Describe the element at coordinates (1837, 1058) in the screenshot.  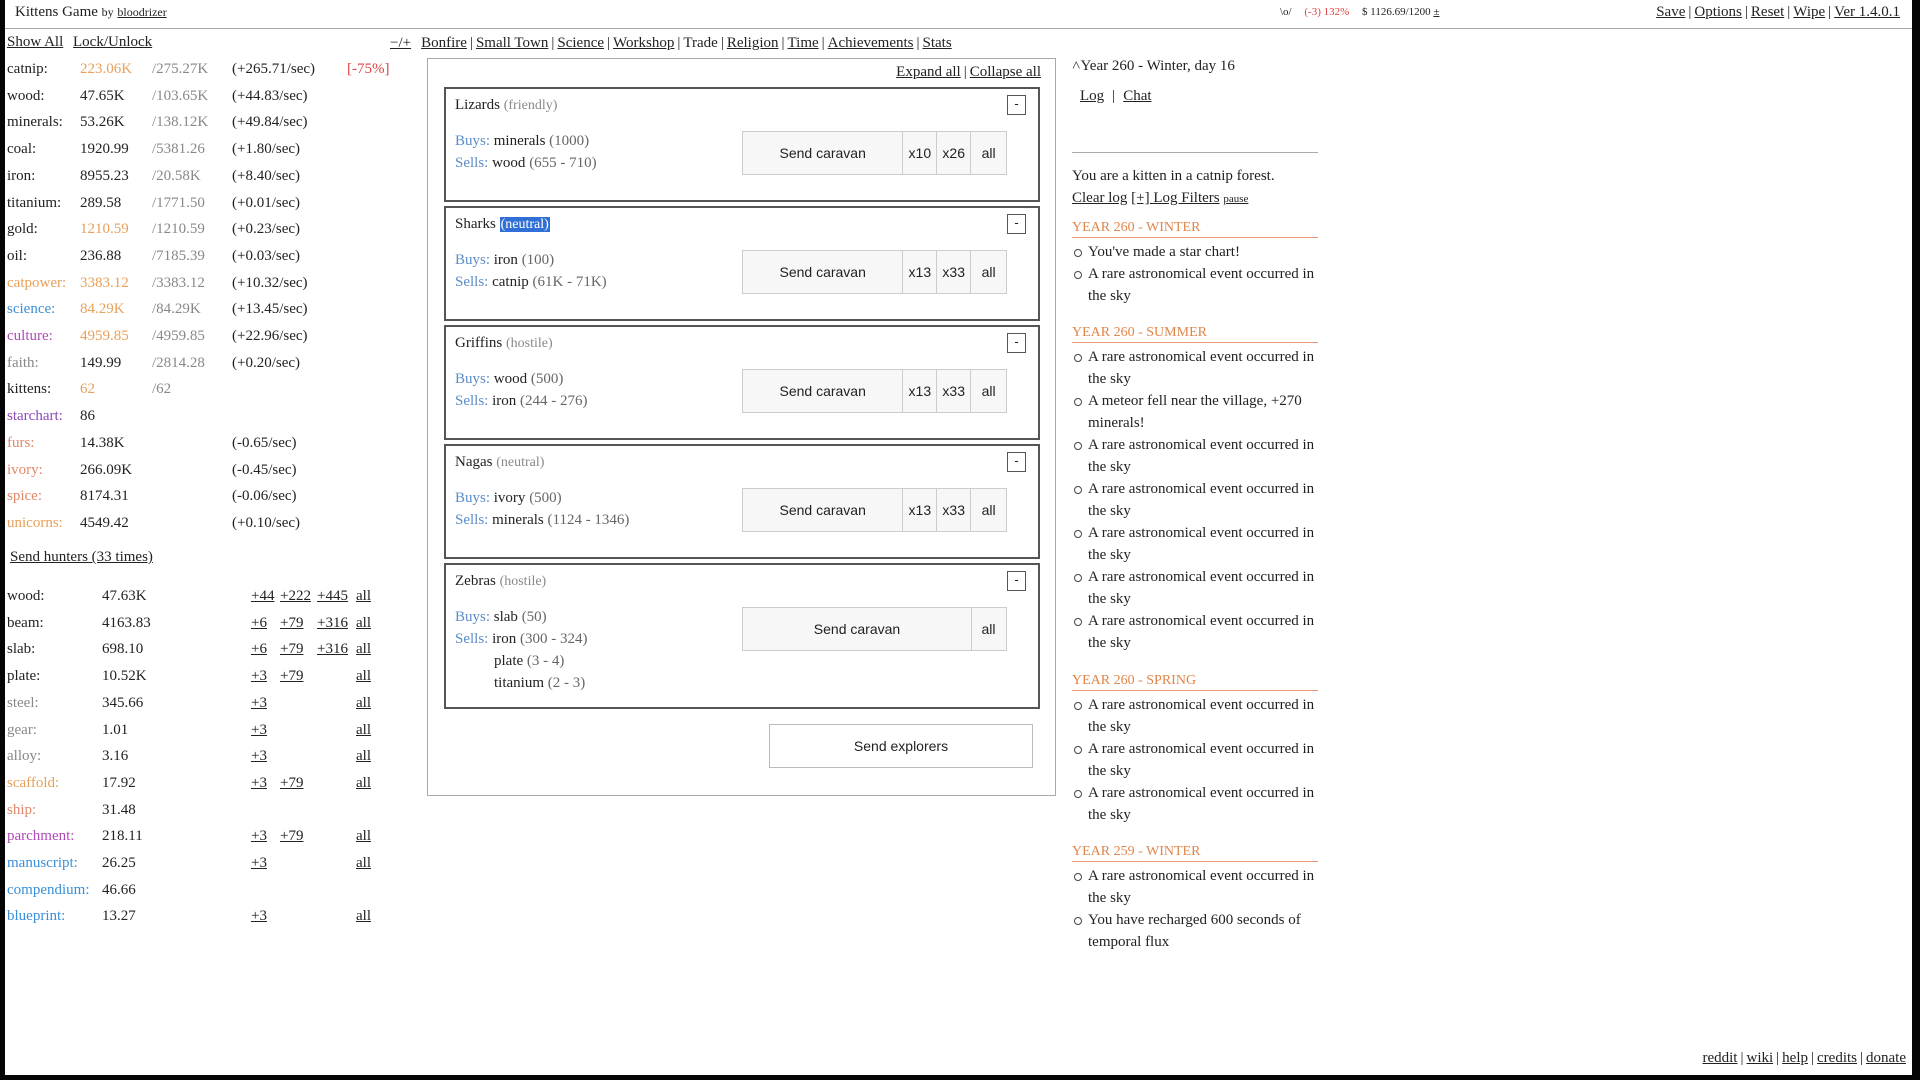
I see `credits-link: credits` at that location.